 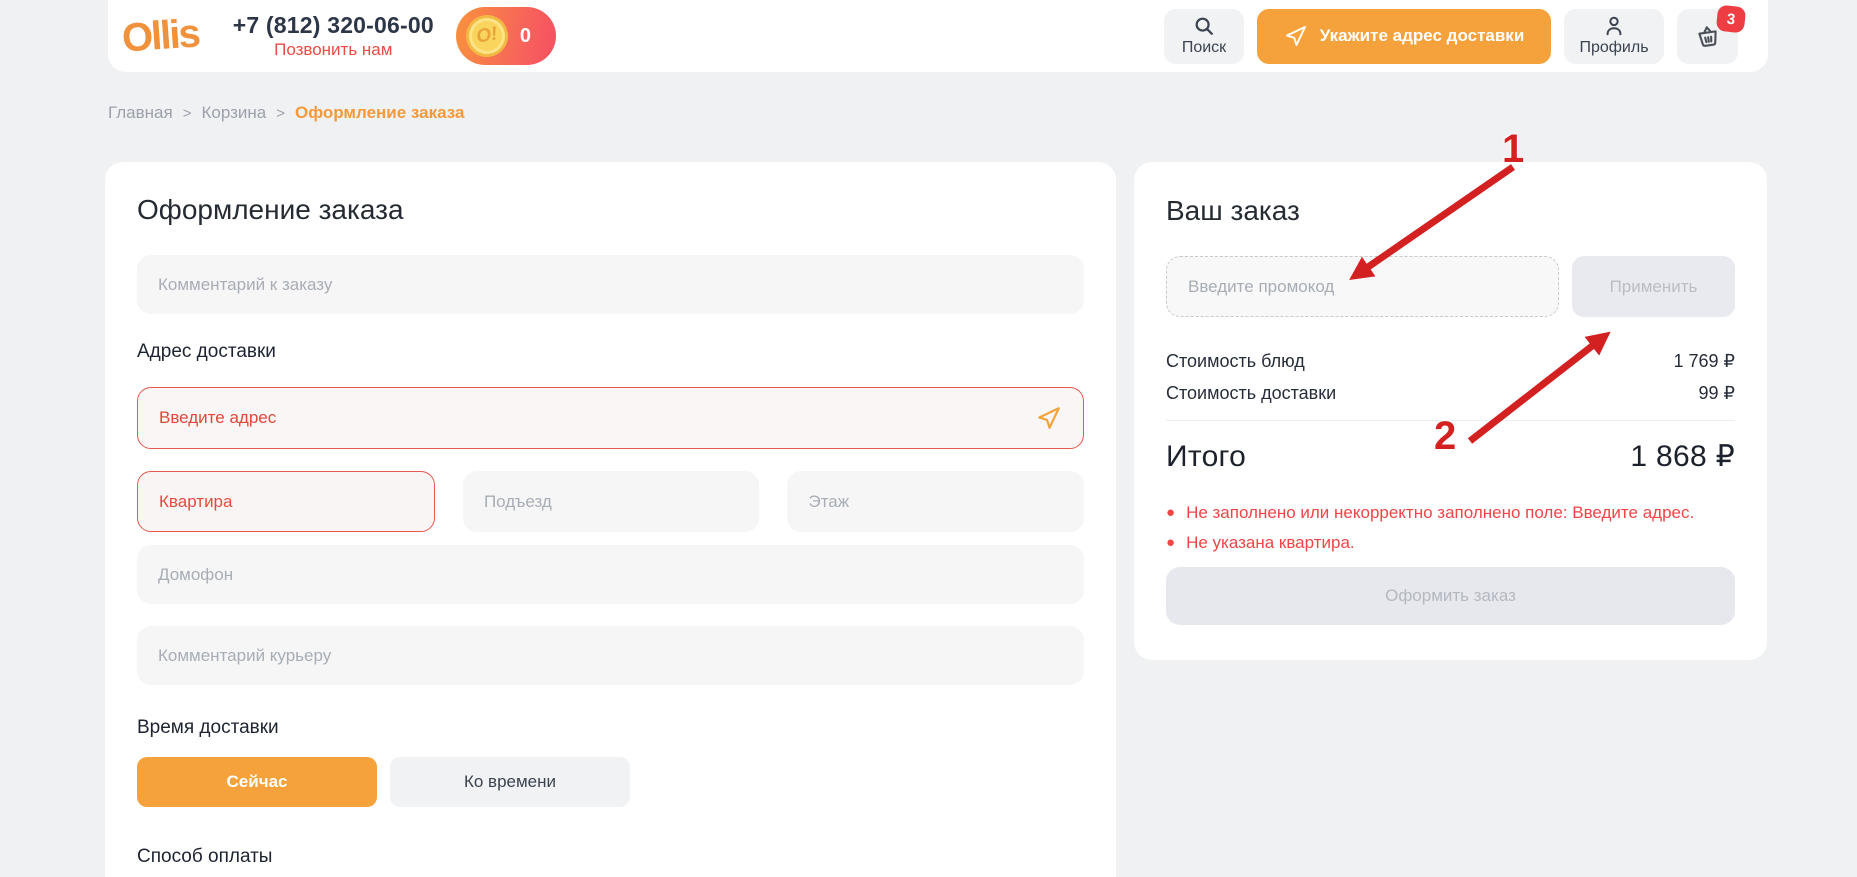 I want to click on breadcrumb: Главная > Корзина > Оформление заказа, so click(x=286, y=113).